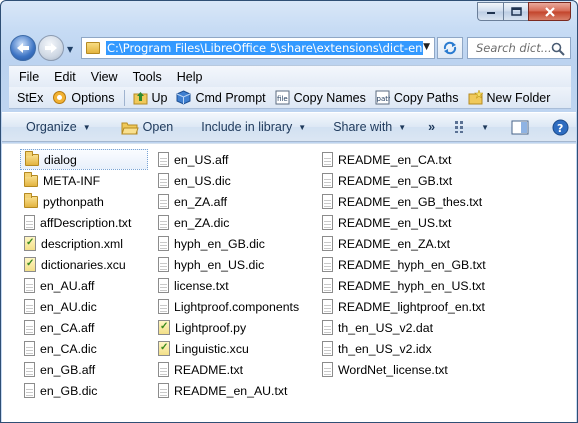 Image resolution: width=578 pixels, height=423 pixels. I want to click on open-button: Open, so click(146, 127).